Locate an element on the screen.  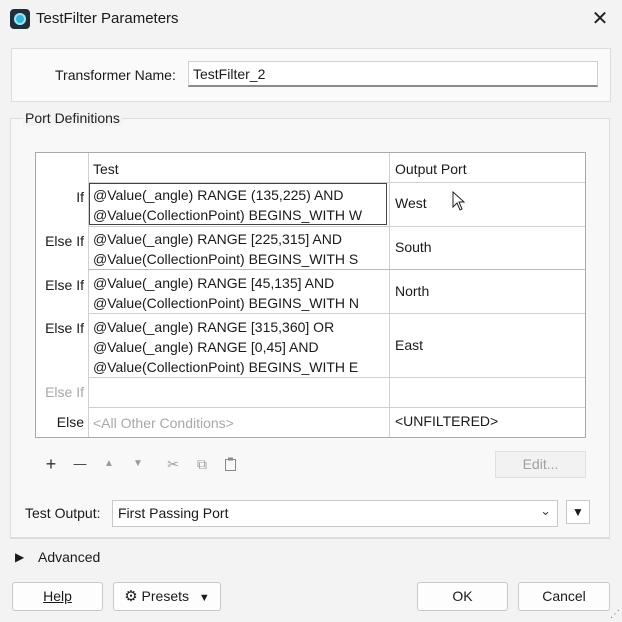
mouse-pointer-icon is located at coordinates (459, 201).